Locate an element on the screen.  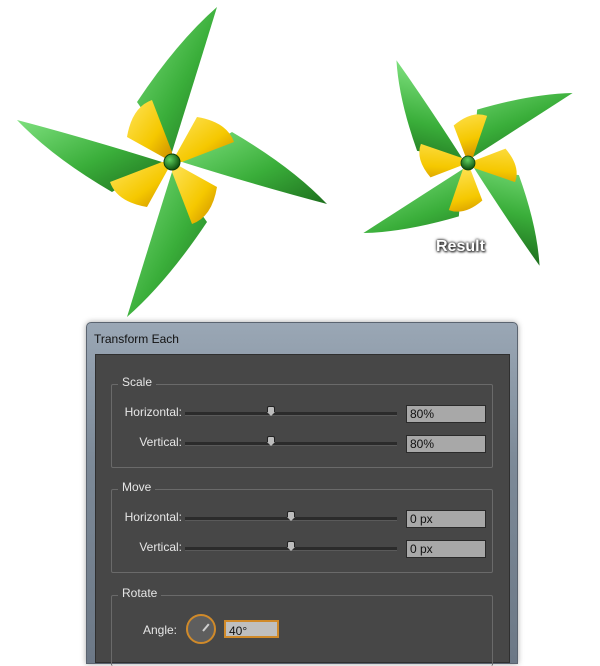
rotate-angle-label: Angle: is located at coordinates (159, 630).